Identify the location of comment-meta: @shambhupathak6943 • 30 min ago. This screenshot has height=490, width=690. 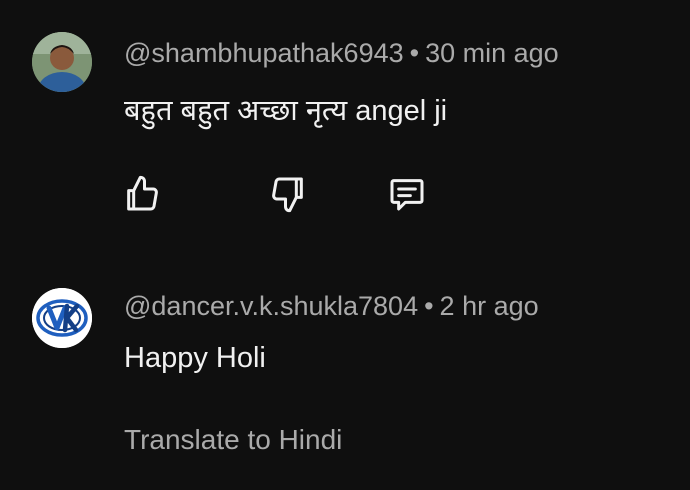
(341, 53).